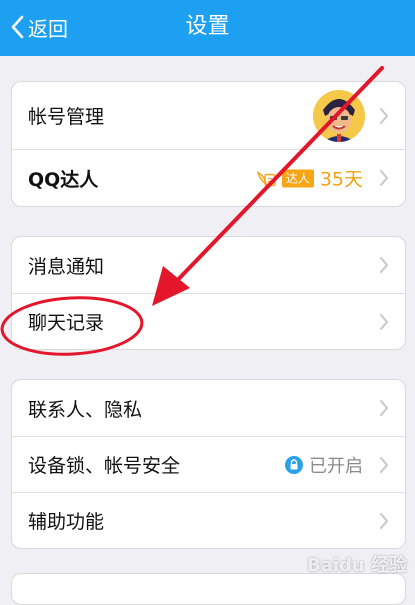  I want to click on qq-master-status: 达人 35天, so click(309, 178).